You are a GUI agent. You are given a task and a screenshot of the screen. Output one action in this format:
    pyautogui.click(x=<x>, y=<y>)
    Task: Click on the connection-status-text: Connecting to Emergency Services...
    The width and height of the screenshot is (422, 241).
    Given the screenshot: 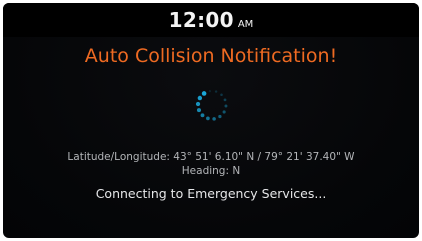 What is the action you would take?
    pyautogui.click(x=211, y=193)
    